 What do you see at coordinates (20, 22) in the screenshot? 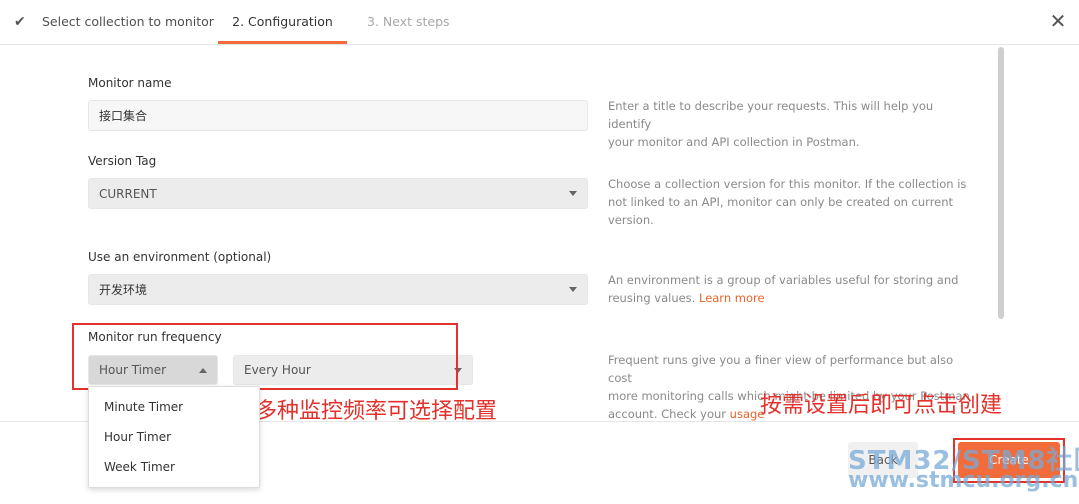
I see `check-icon: ✔` at bounding box center [20, 22].